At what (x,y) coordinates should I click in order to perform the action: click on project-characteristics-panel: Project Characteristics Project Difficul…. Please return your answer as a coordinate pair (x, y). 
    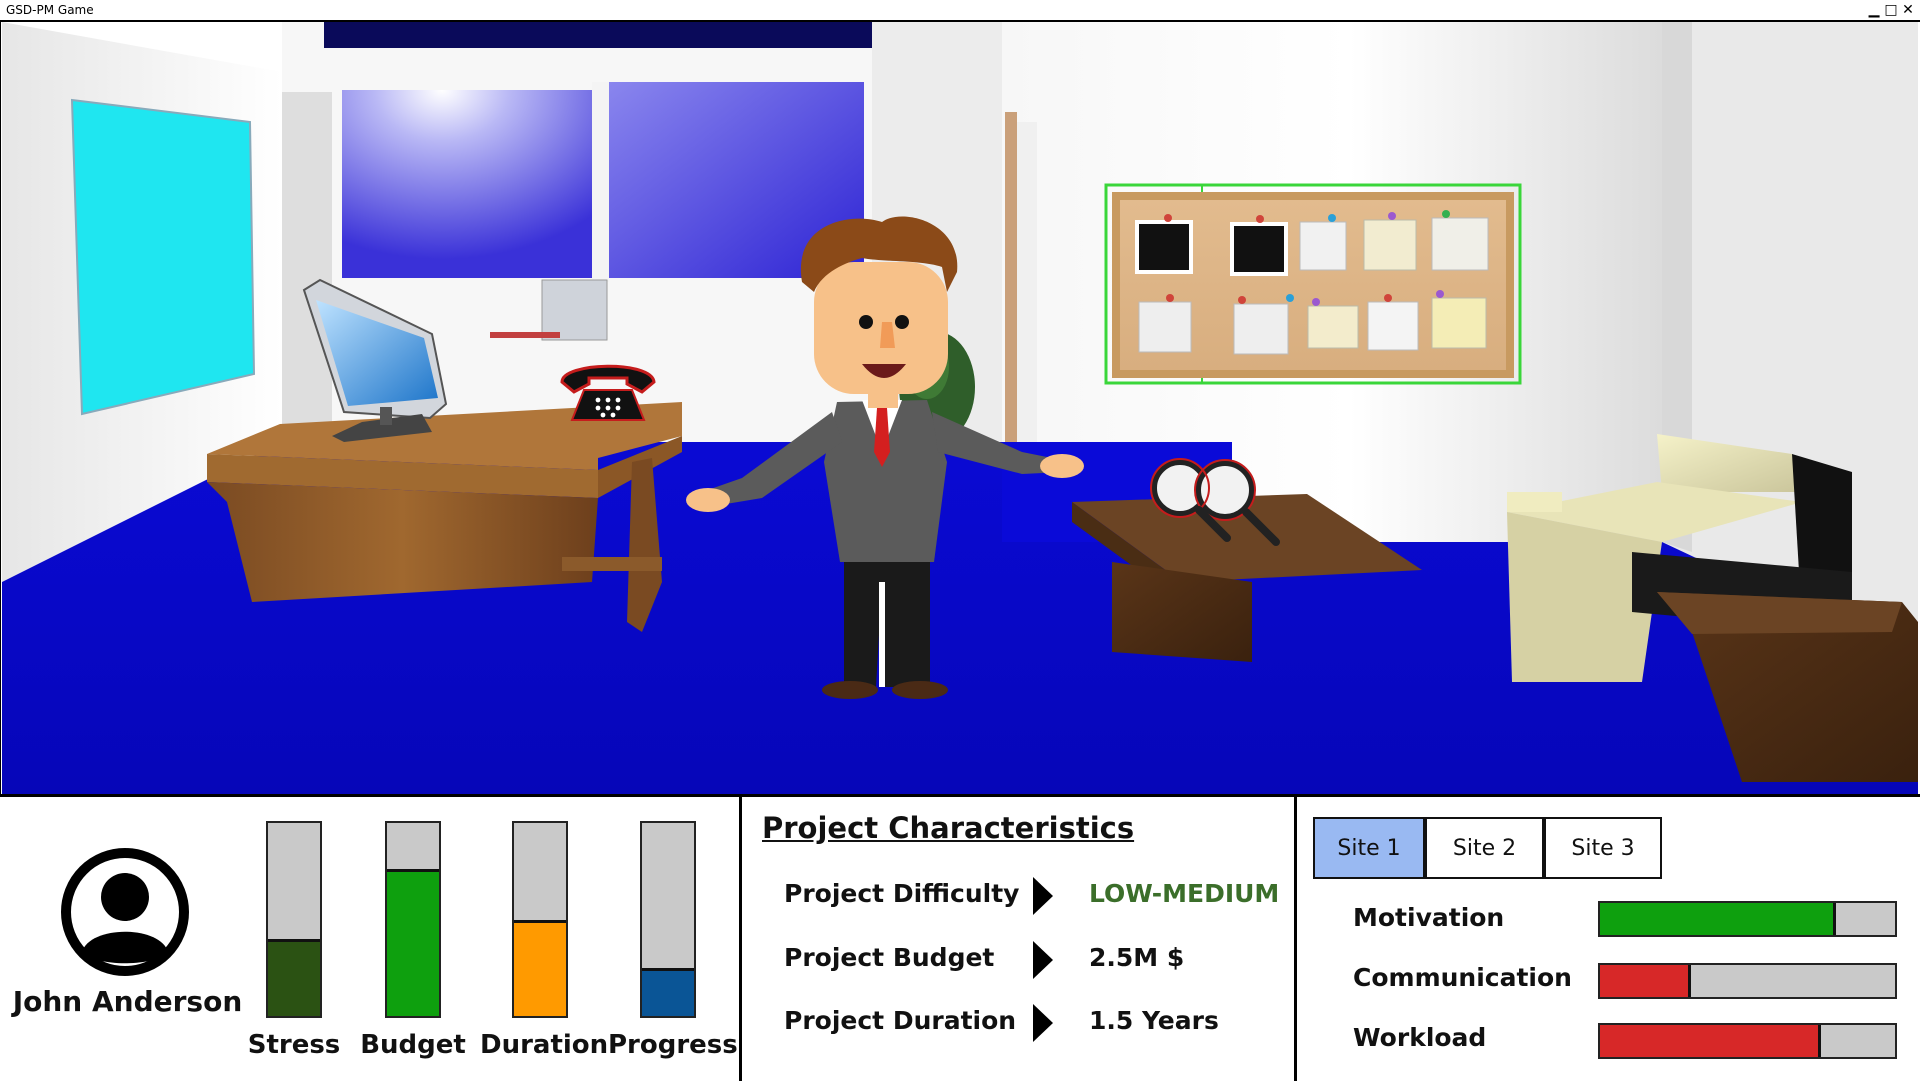
    Looking at the image, I should click on (1019, 939).